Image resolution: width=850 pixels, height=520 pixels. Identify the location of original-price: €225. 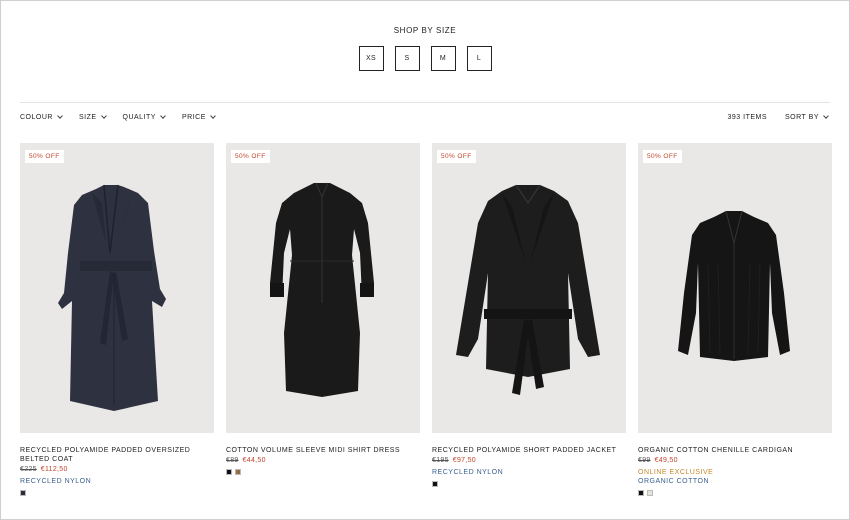
(28, 469).